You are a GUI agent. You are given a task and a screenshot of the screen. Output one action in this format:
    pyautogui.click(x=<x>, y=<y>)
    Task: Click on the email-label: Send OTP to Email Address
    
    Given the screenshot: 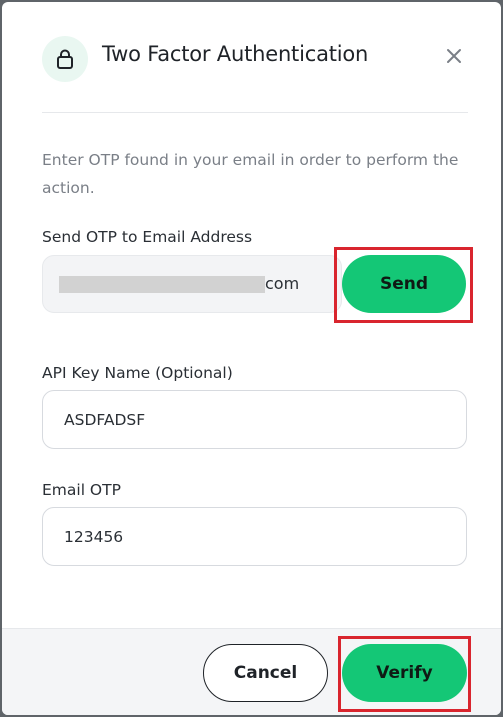 What is the action you would take?
    pyautogui.click(x=147, y=237)
    